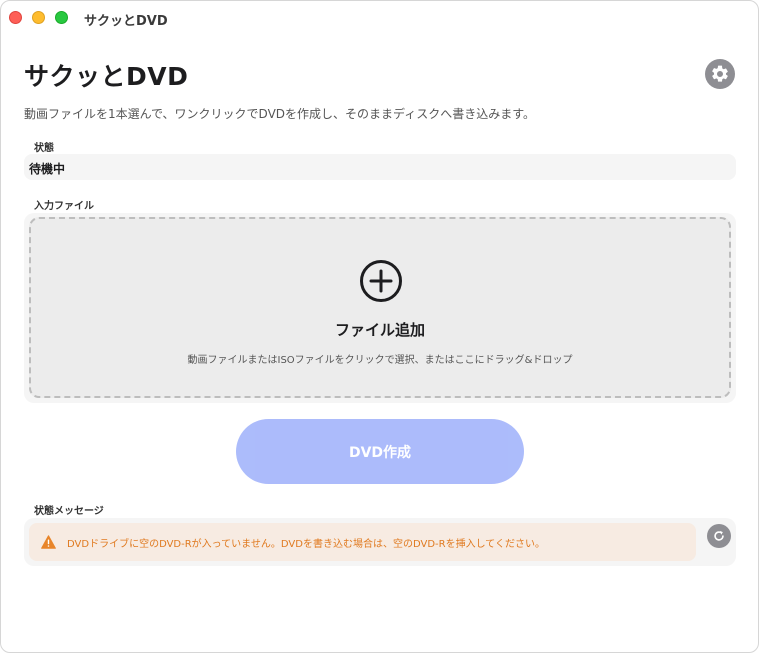  I want to click on page-title: サクッとDVD, so click(106, 76).